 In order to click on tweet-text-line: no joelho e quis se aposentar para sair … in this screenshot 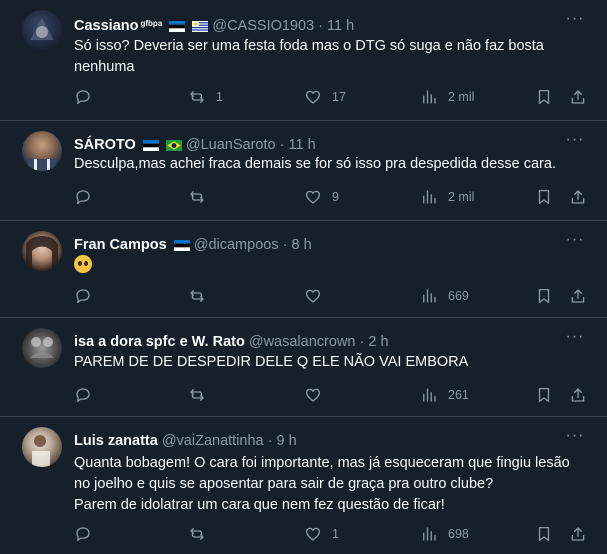, I will do `click(284, 484)`.